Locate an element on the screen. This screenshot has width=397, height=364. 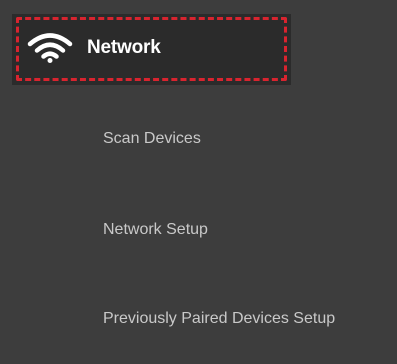
menu-item-network-setup: Network Setup is located at coordinates (155, 230).